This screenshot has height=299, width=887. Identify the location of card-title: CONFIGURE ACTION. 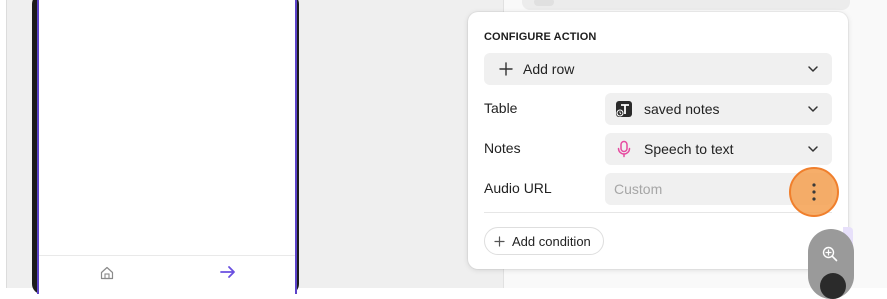
(540, 37).